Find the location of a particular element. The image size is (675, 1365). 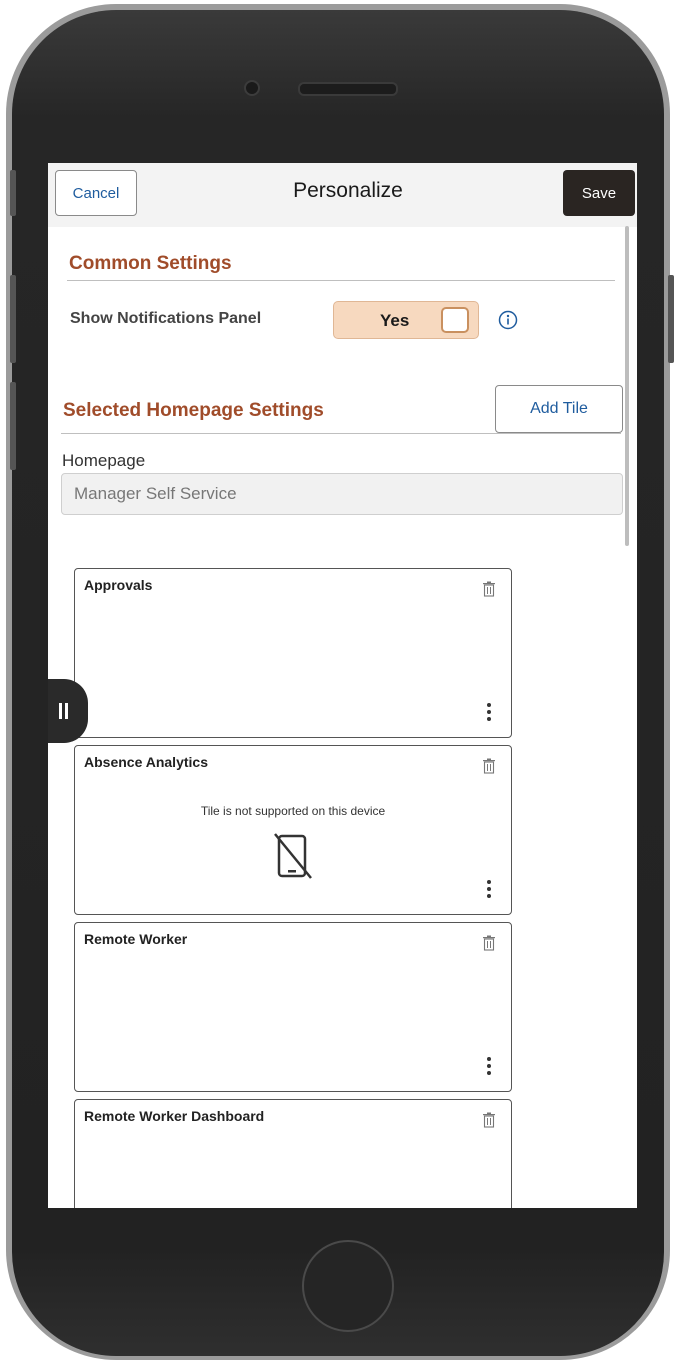

common-settings-heading: Common Settings is located at coordinates (150, 263).